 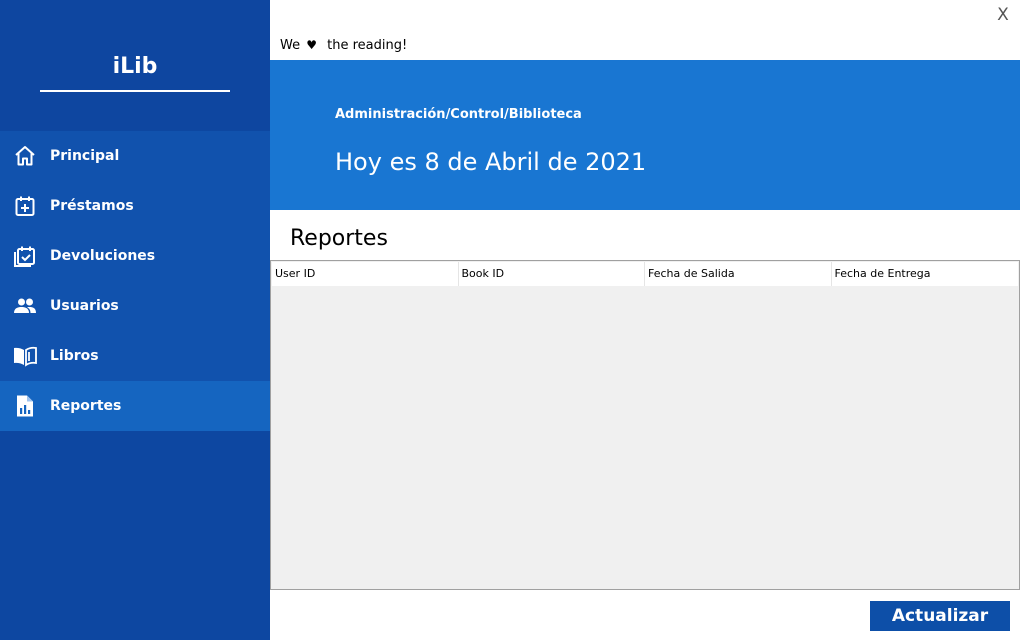 I want to click on users-icon, so click(x=25, y=306).